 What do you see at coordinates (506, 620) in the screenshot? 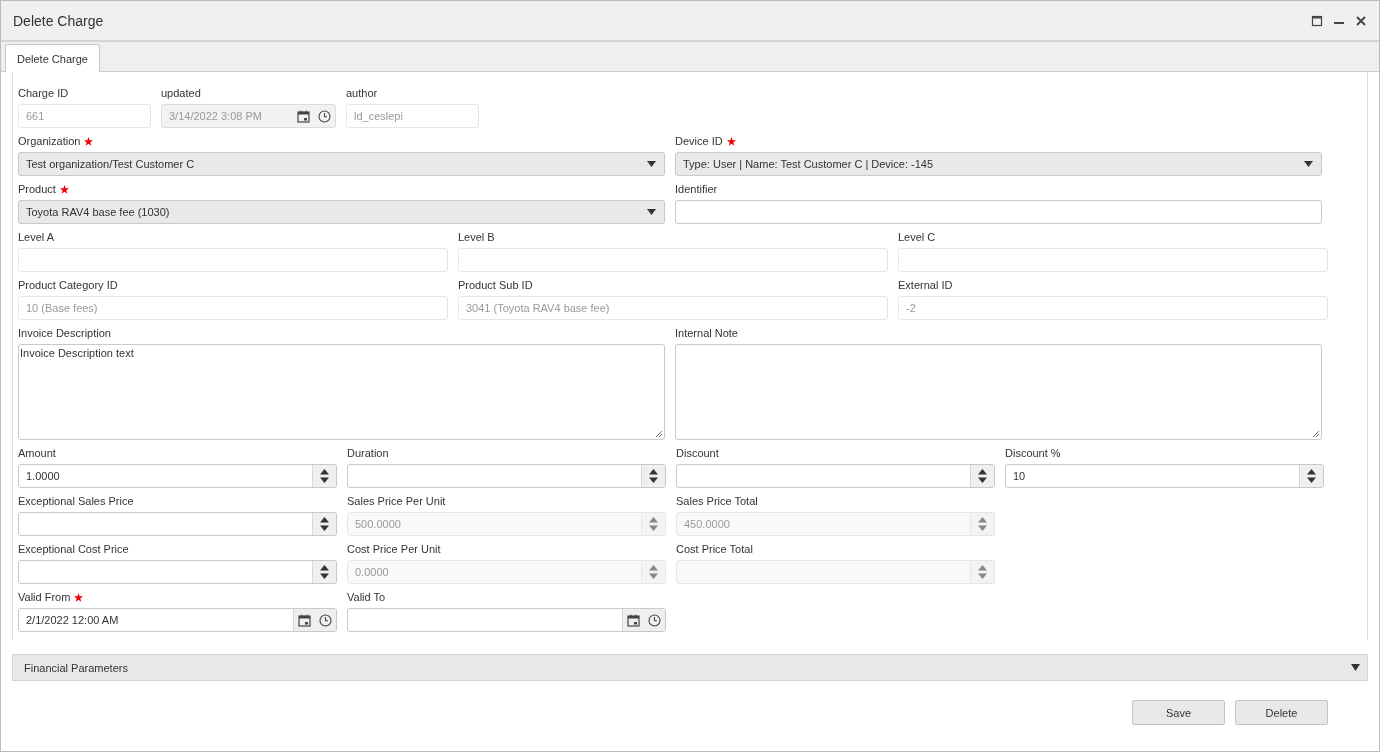
I see `date-field` at bounding box center [506, 620].